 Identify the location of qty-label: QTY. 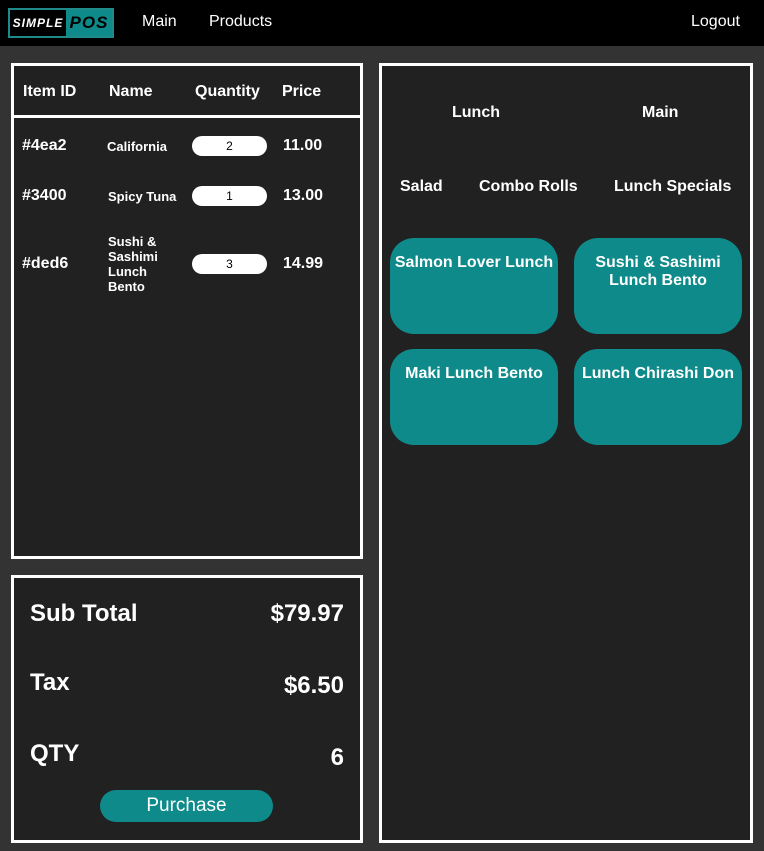
(55, 753).